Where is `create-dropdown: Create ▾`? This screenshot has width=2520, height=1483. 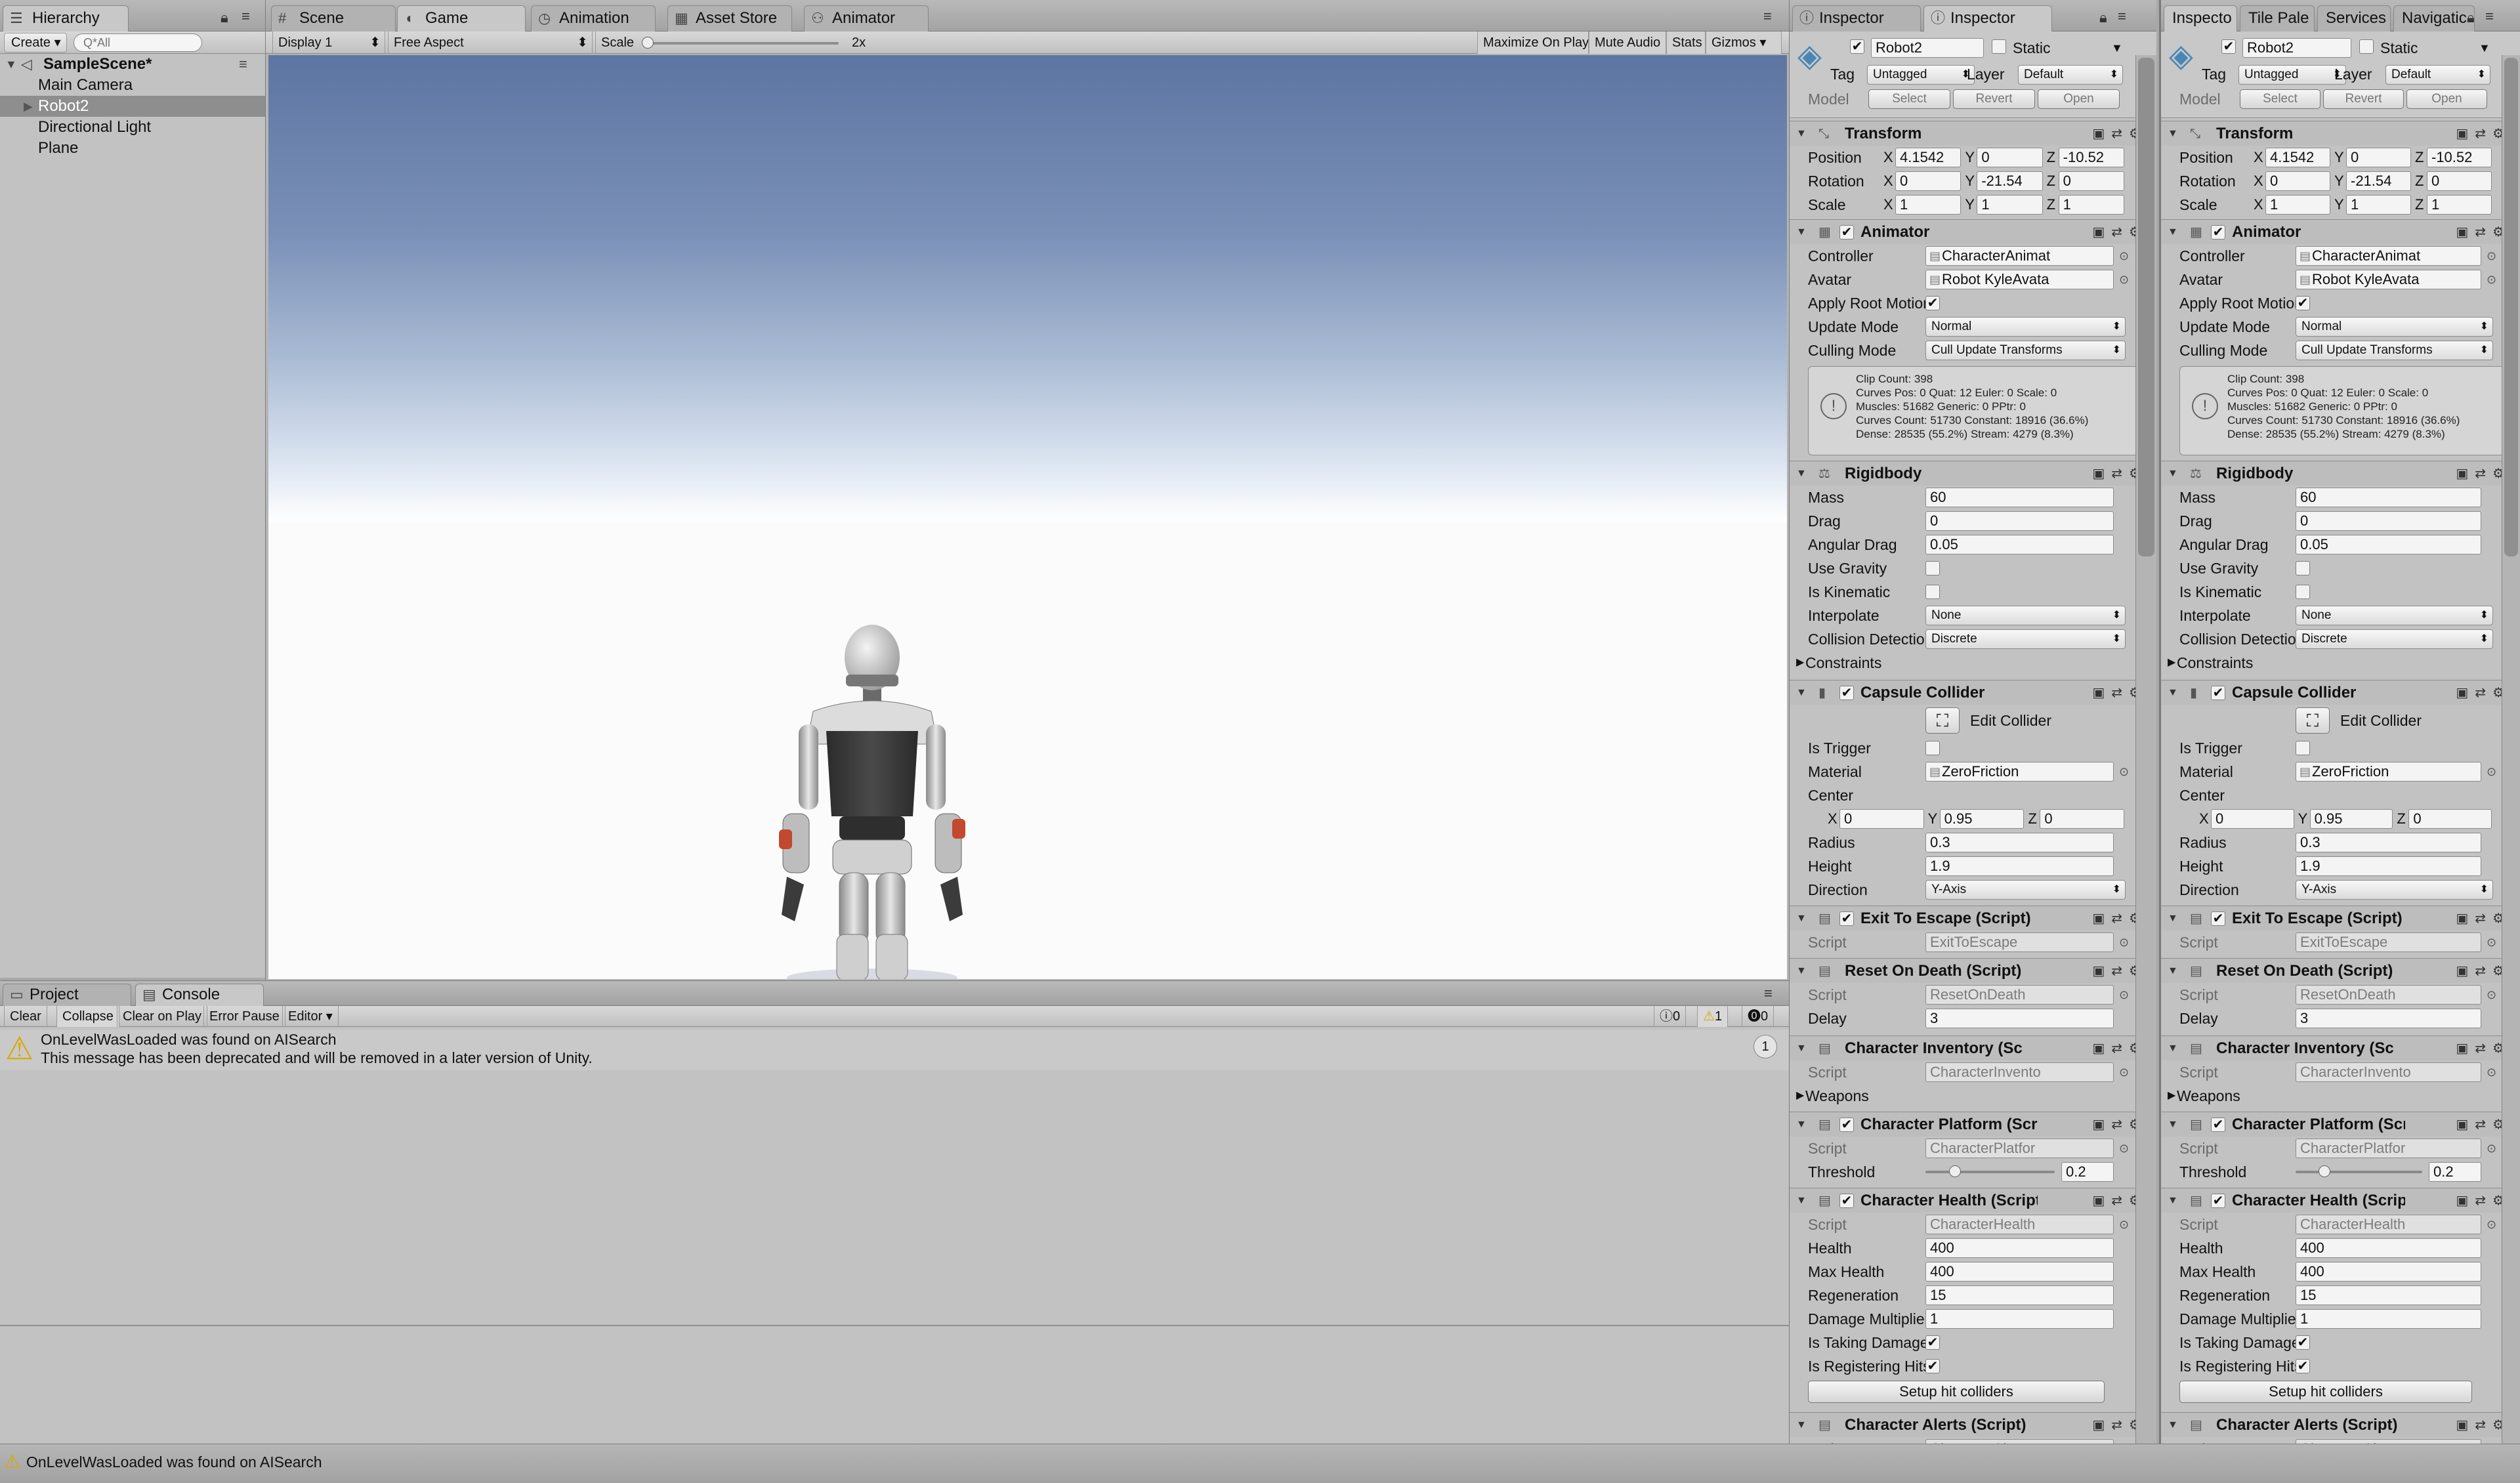 create-dropdown: Create ▾ is located at coordinates (35, 42).